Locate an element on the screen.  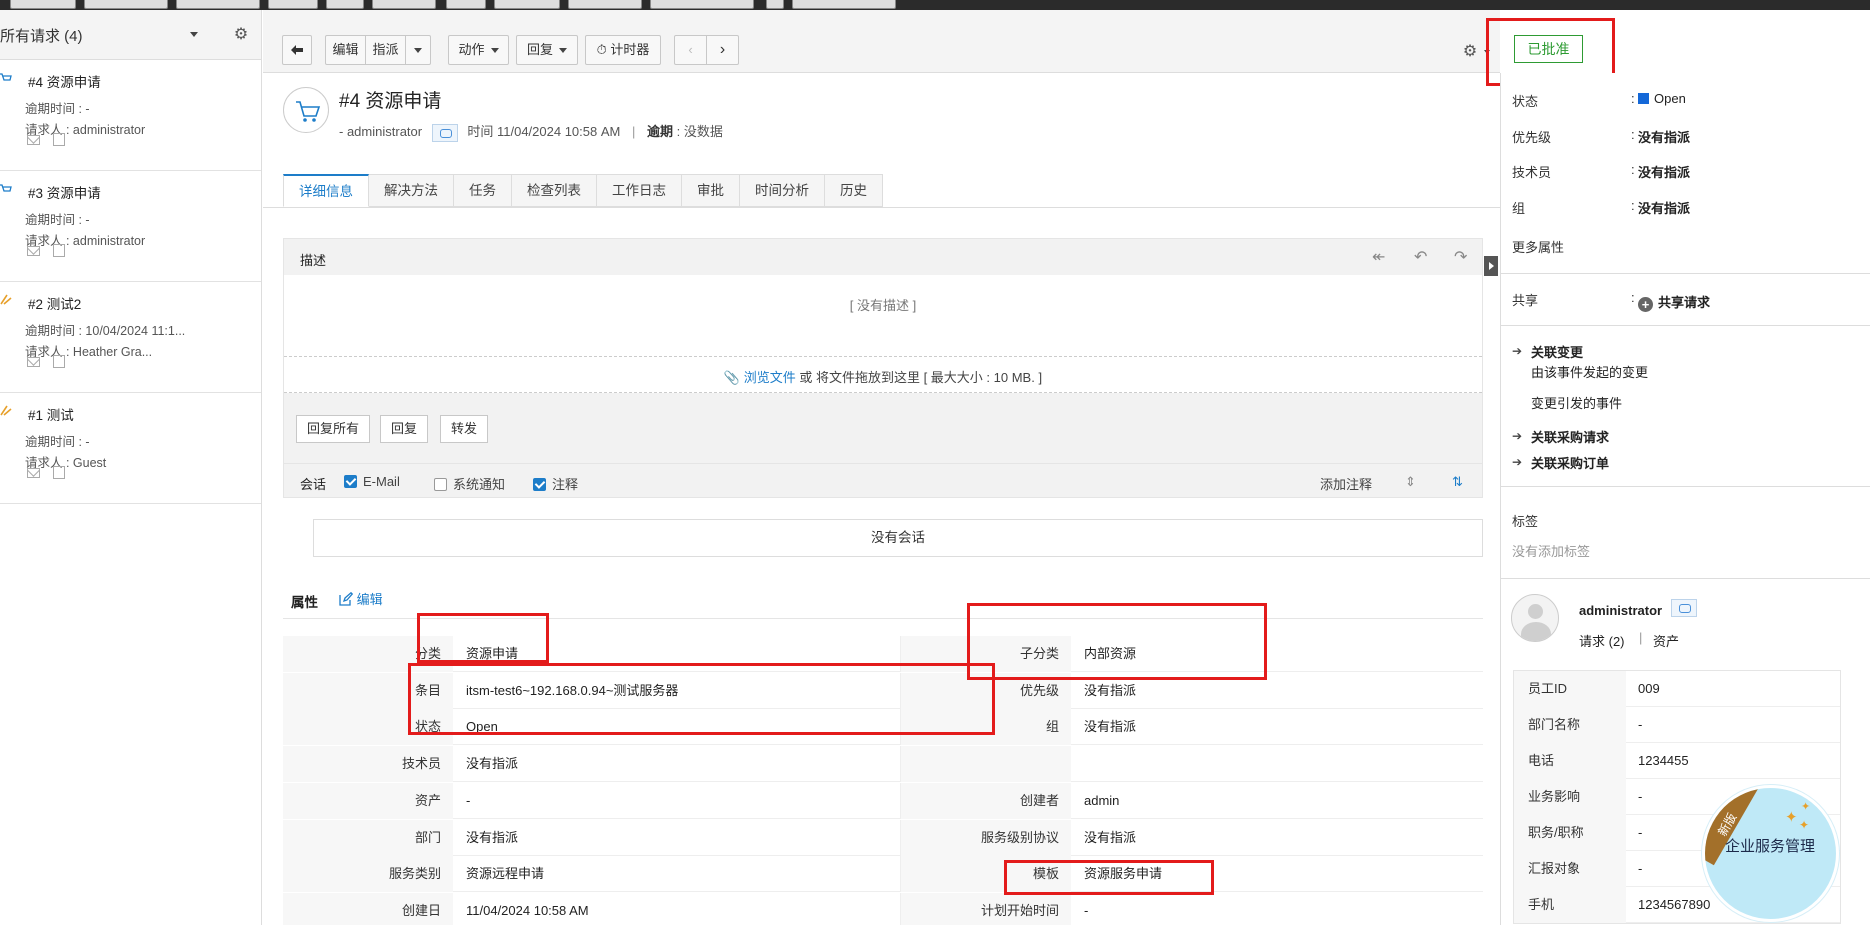
tab-worklog: 工作日志 is located at coordinates (639, 190).